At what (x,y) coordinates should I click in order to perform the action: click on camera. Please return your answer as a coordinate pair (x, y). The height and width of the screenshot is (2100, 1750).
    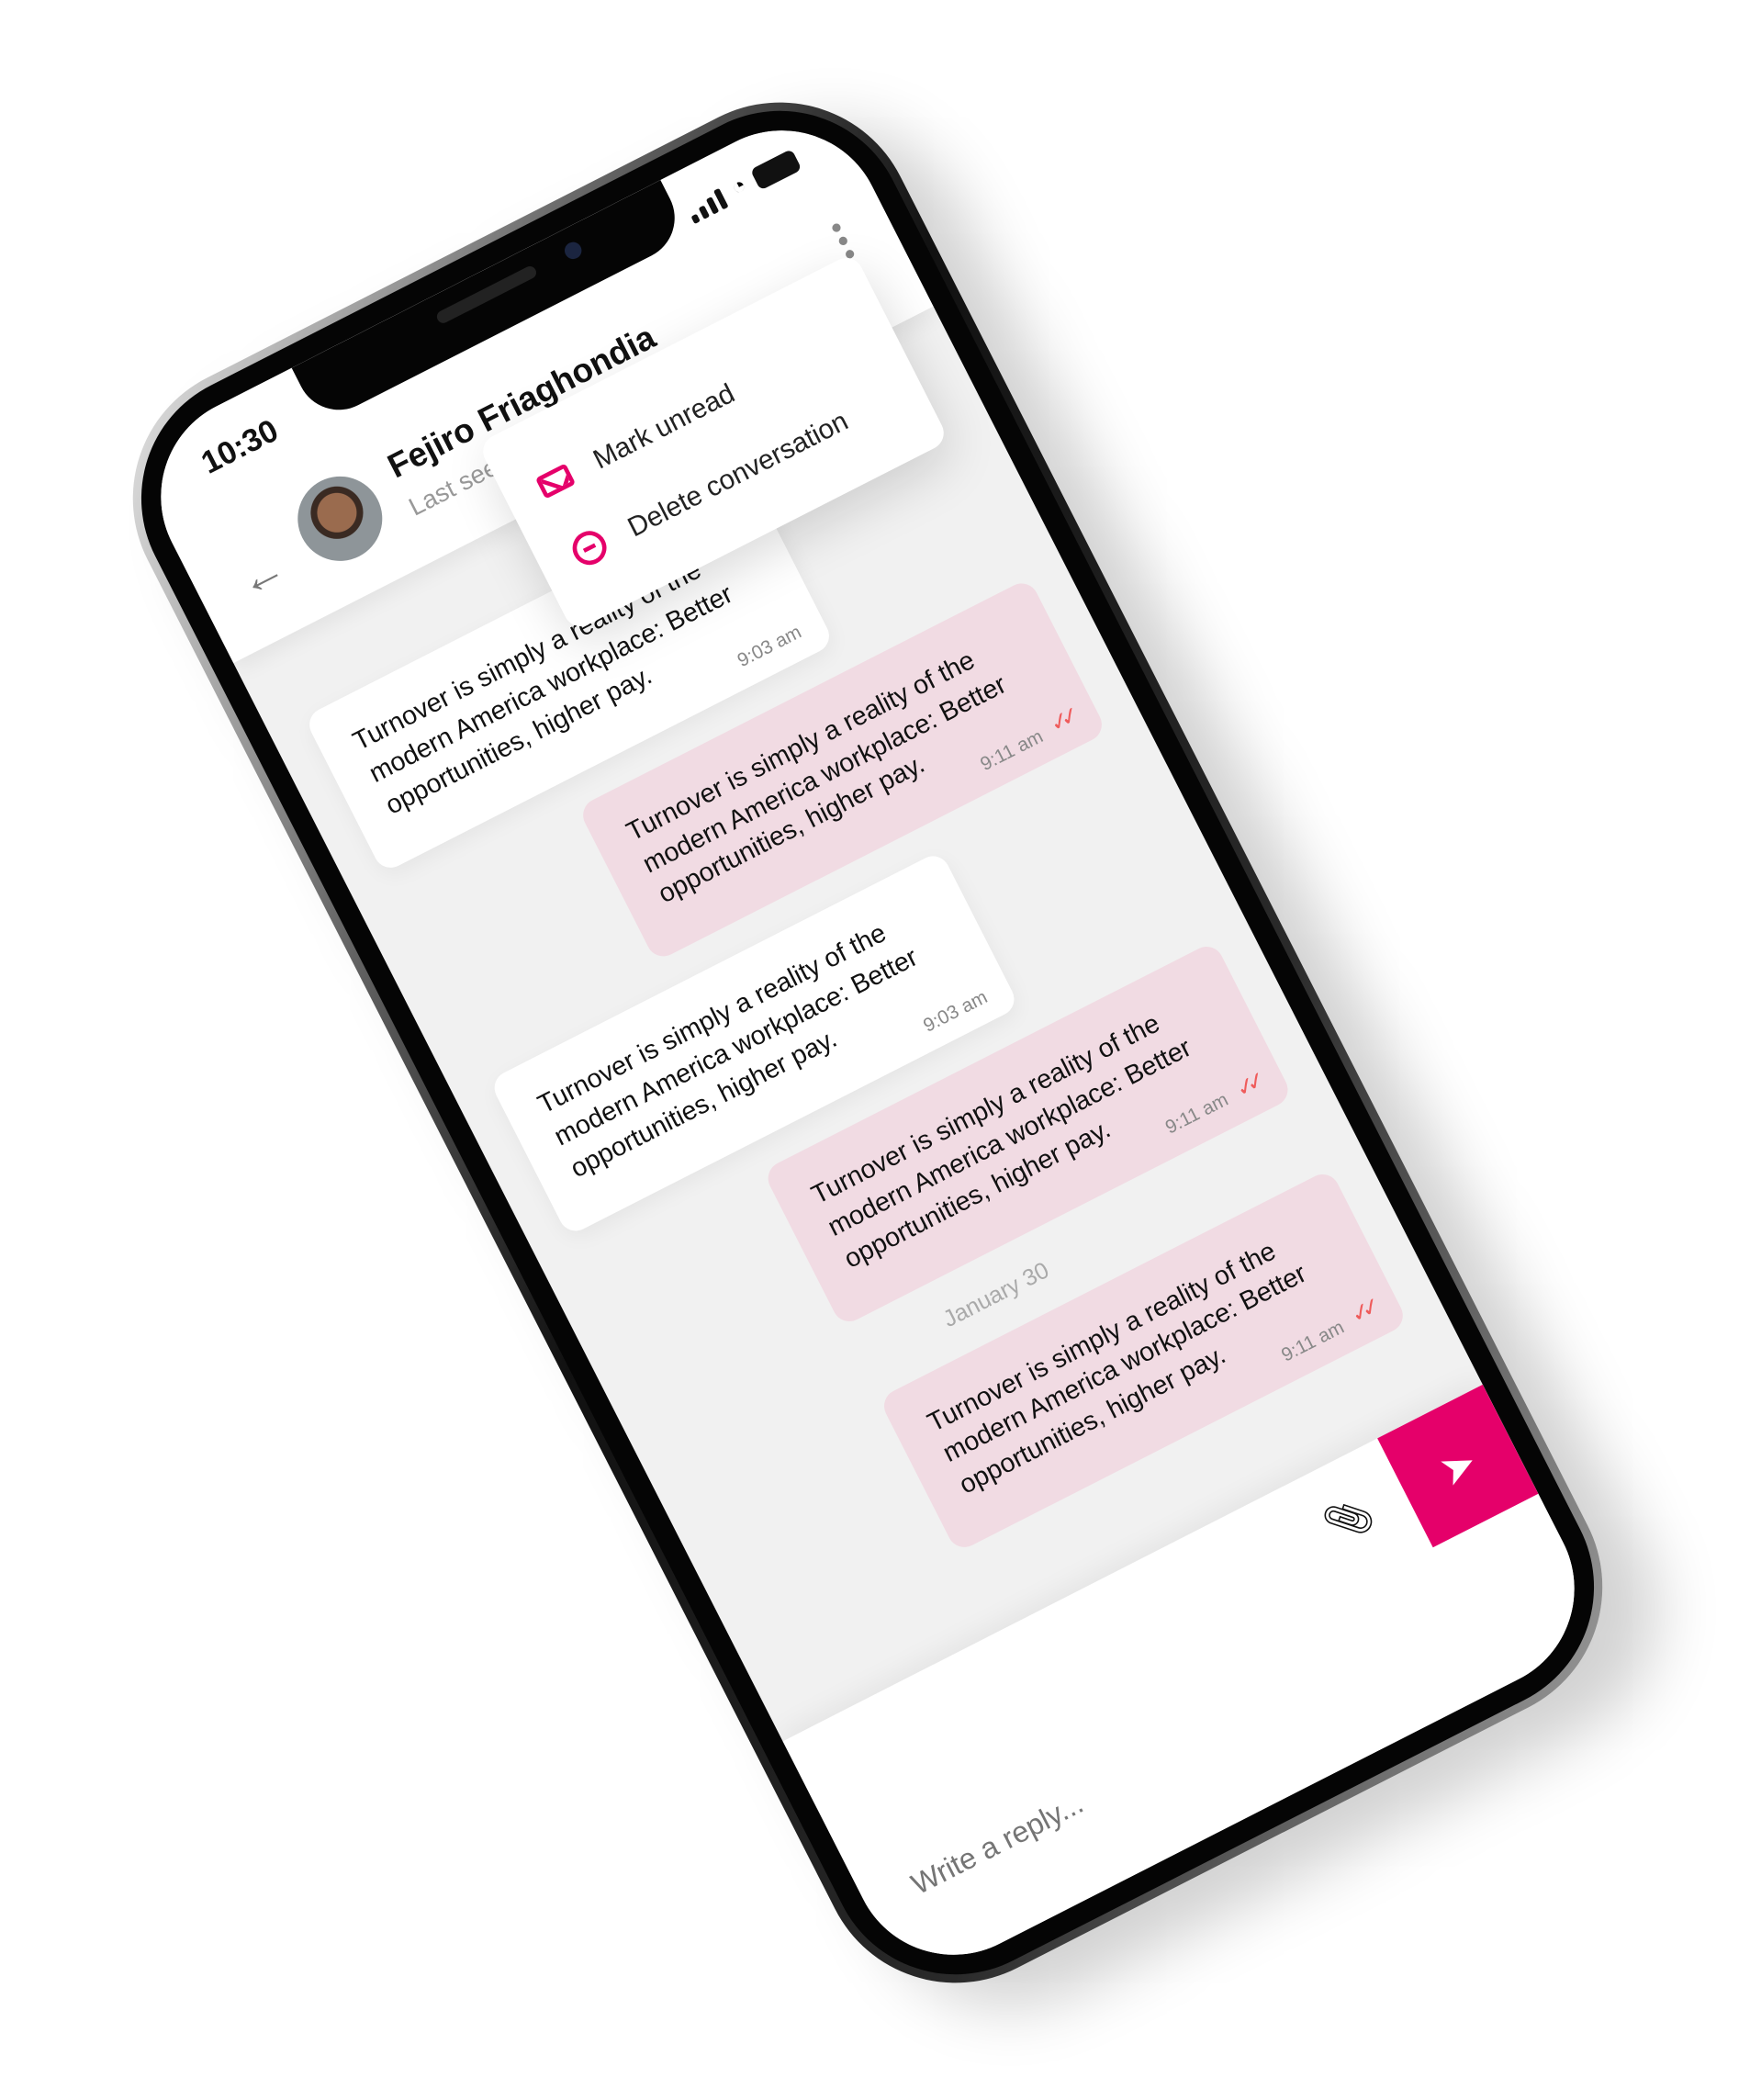
    Looking at the image, I should click on (573, 251).